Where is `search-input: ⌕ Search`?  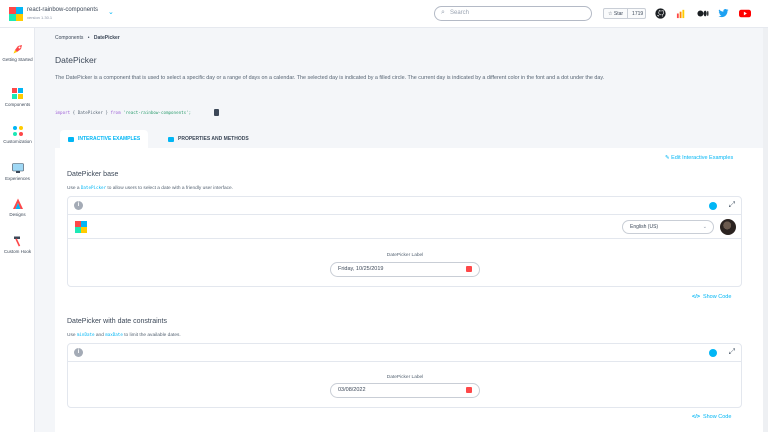
search-input: ⌕ Search is located at coordinates (513, 13).